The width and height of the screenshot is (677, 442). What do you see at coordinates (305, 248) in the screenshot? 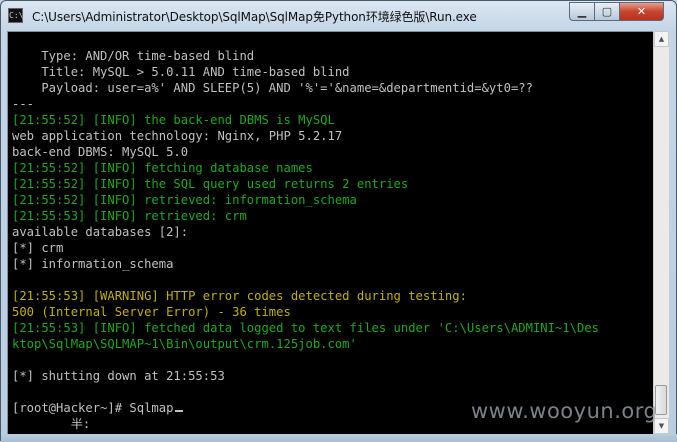
I see `console-line: [*] crm` at bounding box center [305, 248].